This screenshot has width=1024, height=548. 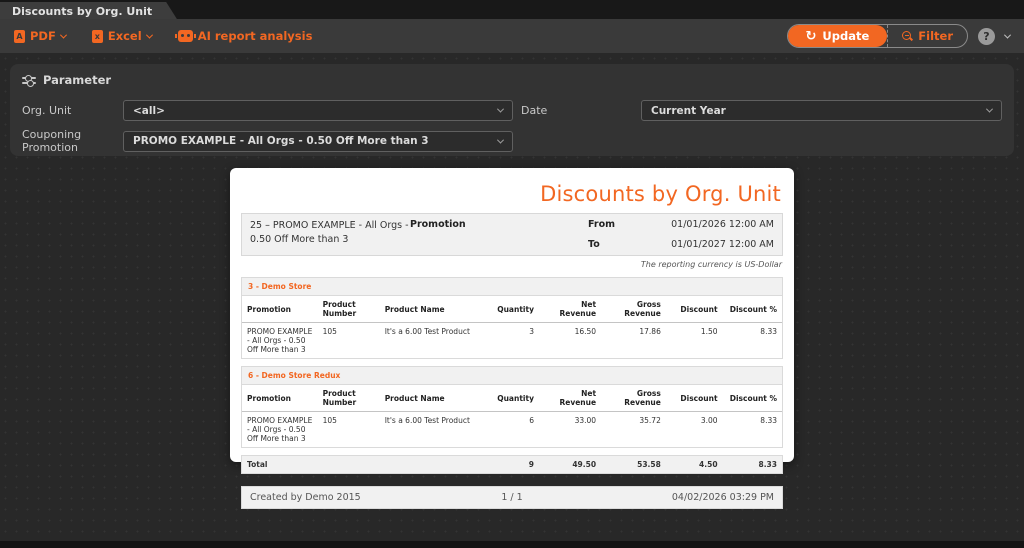 I want to click on cell-quantity: 6, so click(x=531, y=420).